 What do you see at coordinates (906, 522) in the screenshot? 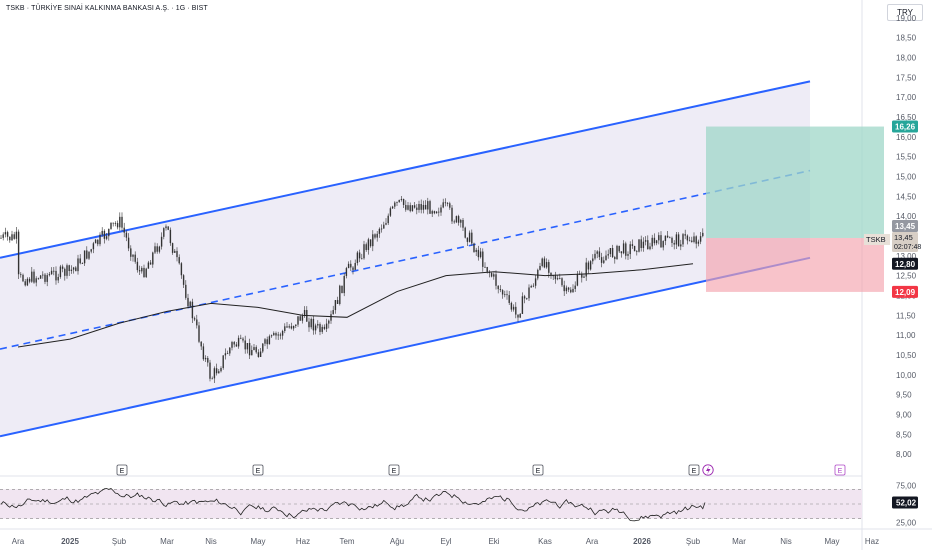
I see `rsi-tick-label: 25,00` at bounding box center [906, 522].